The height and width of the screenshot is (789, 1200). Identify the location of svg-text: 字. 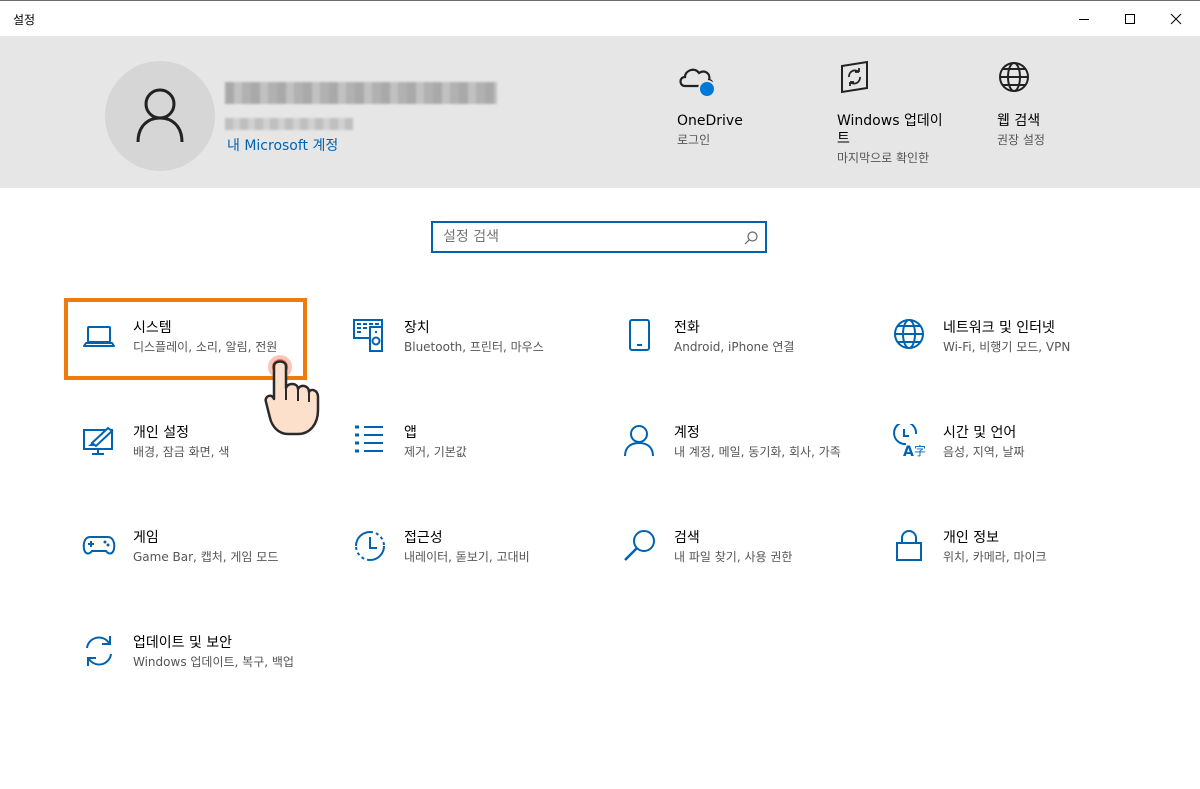
(920, 450).